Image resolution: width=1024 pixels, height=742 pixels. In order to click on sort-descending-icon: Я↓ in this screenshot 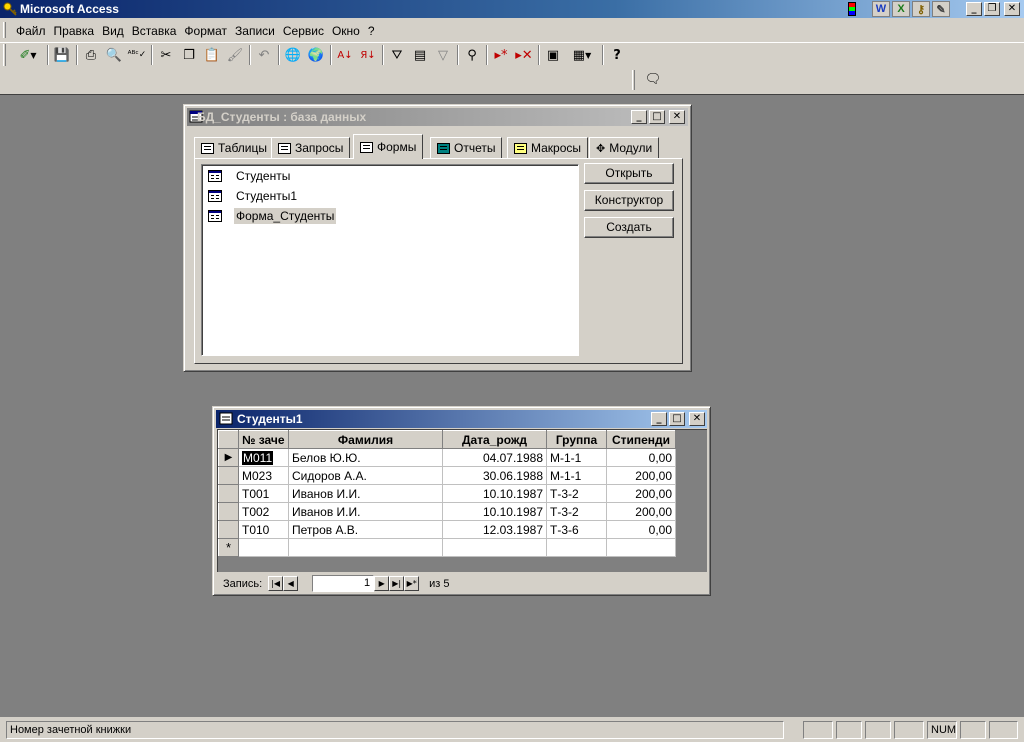, I will do `click(368, 55)`.